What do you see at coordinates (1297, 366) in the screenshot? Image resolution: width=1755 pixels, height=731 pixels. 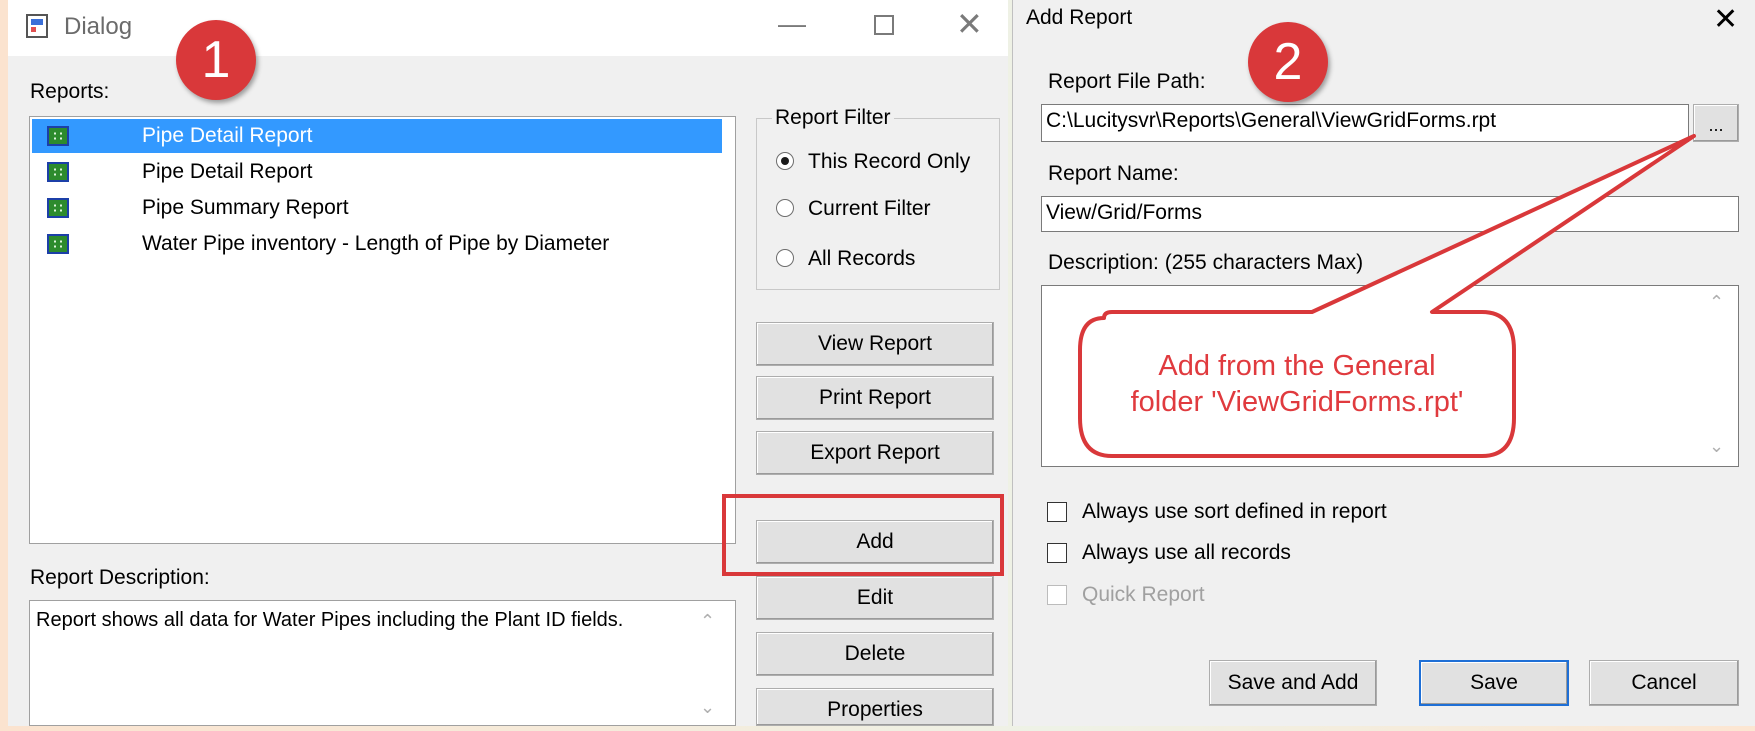 I see `callout-line-1: Add from the General` at bounding box center [1297, 366].